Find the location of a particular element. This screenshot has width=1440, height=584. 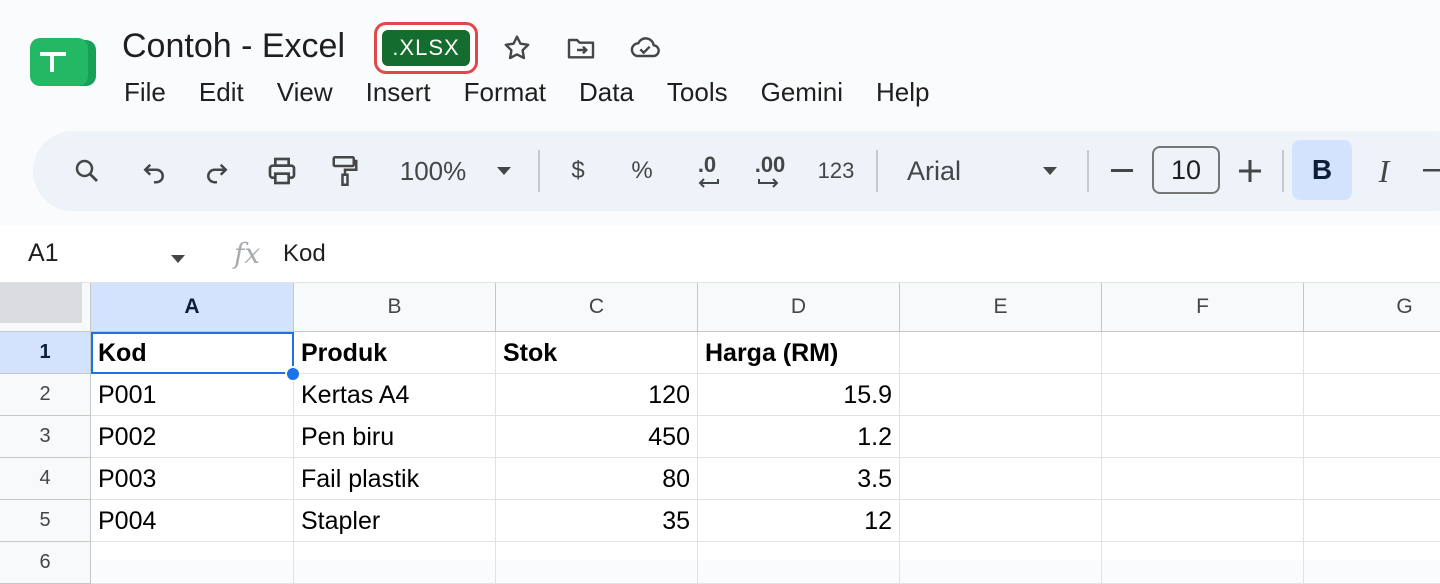

cell-c1: Stok is located at coordinates (597, 353).